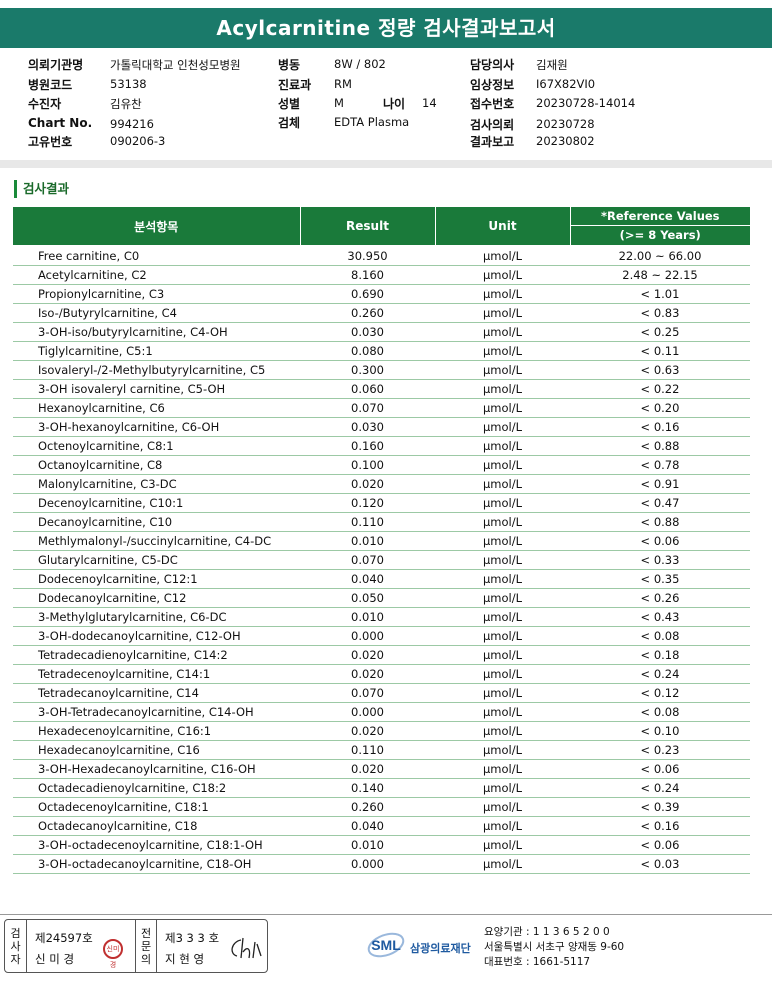 The height and width of the screenshot is (982, 772). I want to click on specialist-vertical-label: 전 문 의, so click(146, 946).